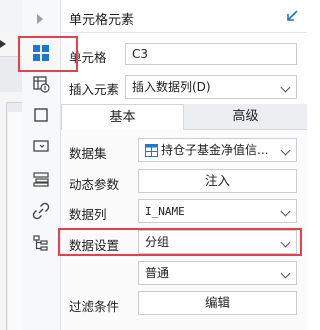 Image resolution: width=320 pixels, height=330 pixels. I want to click on insert-element-value: 插入数据列(D), so click(171, 87).